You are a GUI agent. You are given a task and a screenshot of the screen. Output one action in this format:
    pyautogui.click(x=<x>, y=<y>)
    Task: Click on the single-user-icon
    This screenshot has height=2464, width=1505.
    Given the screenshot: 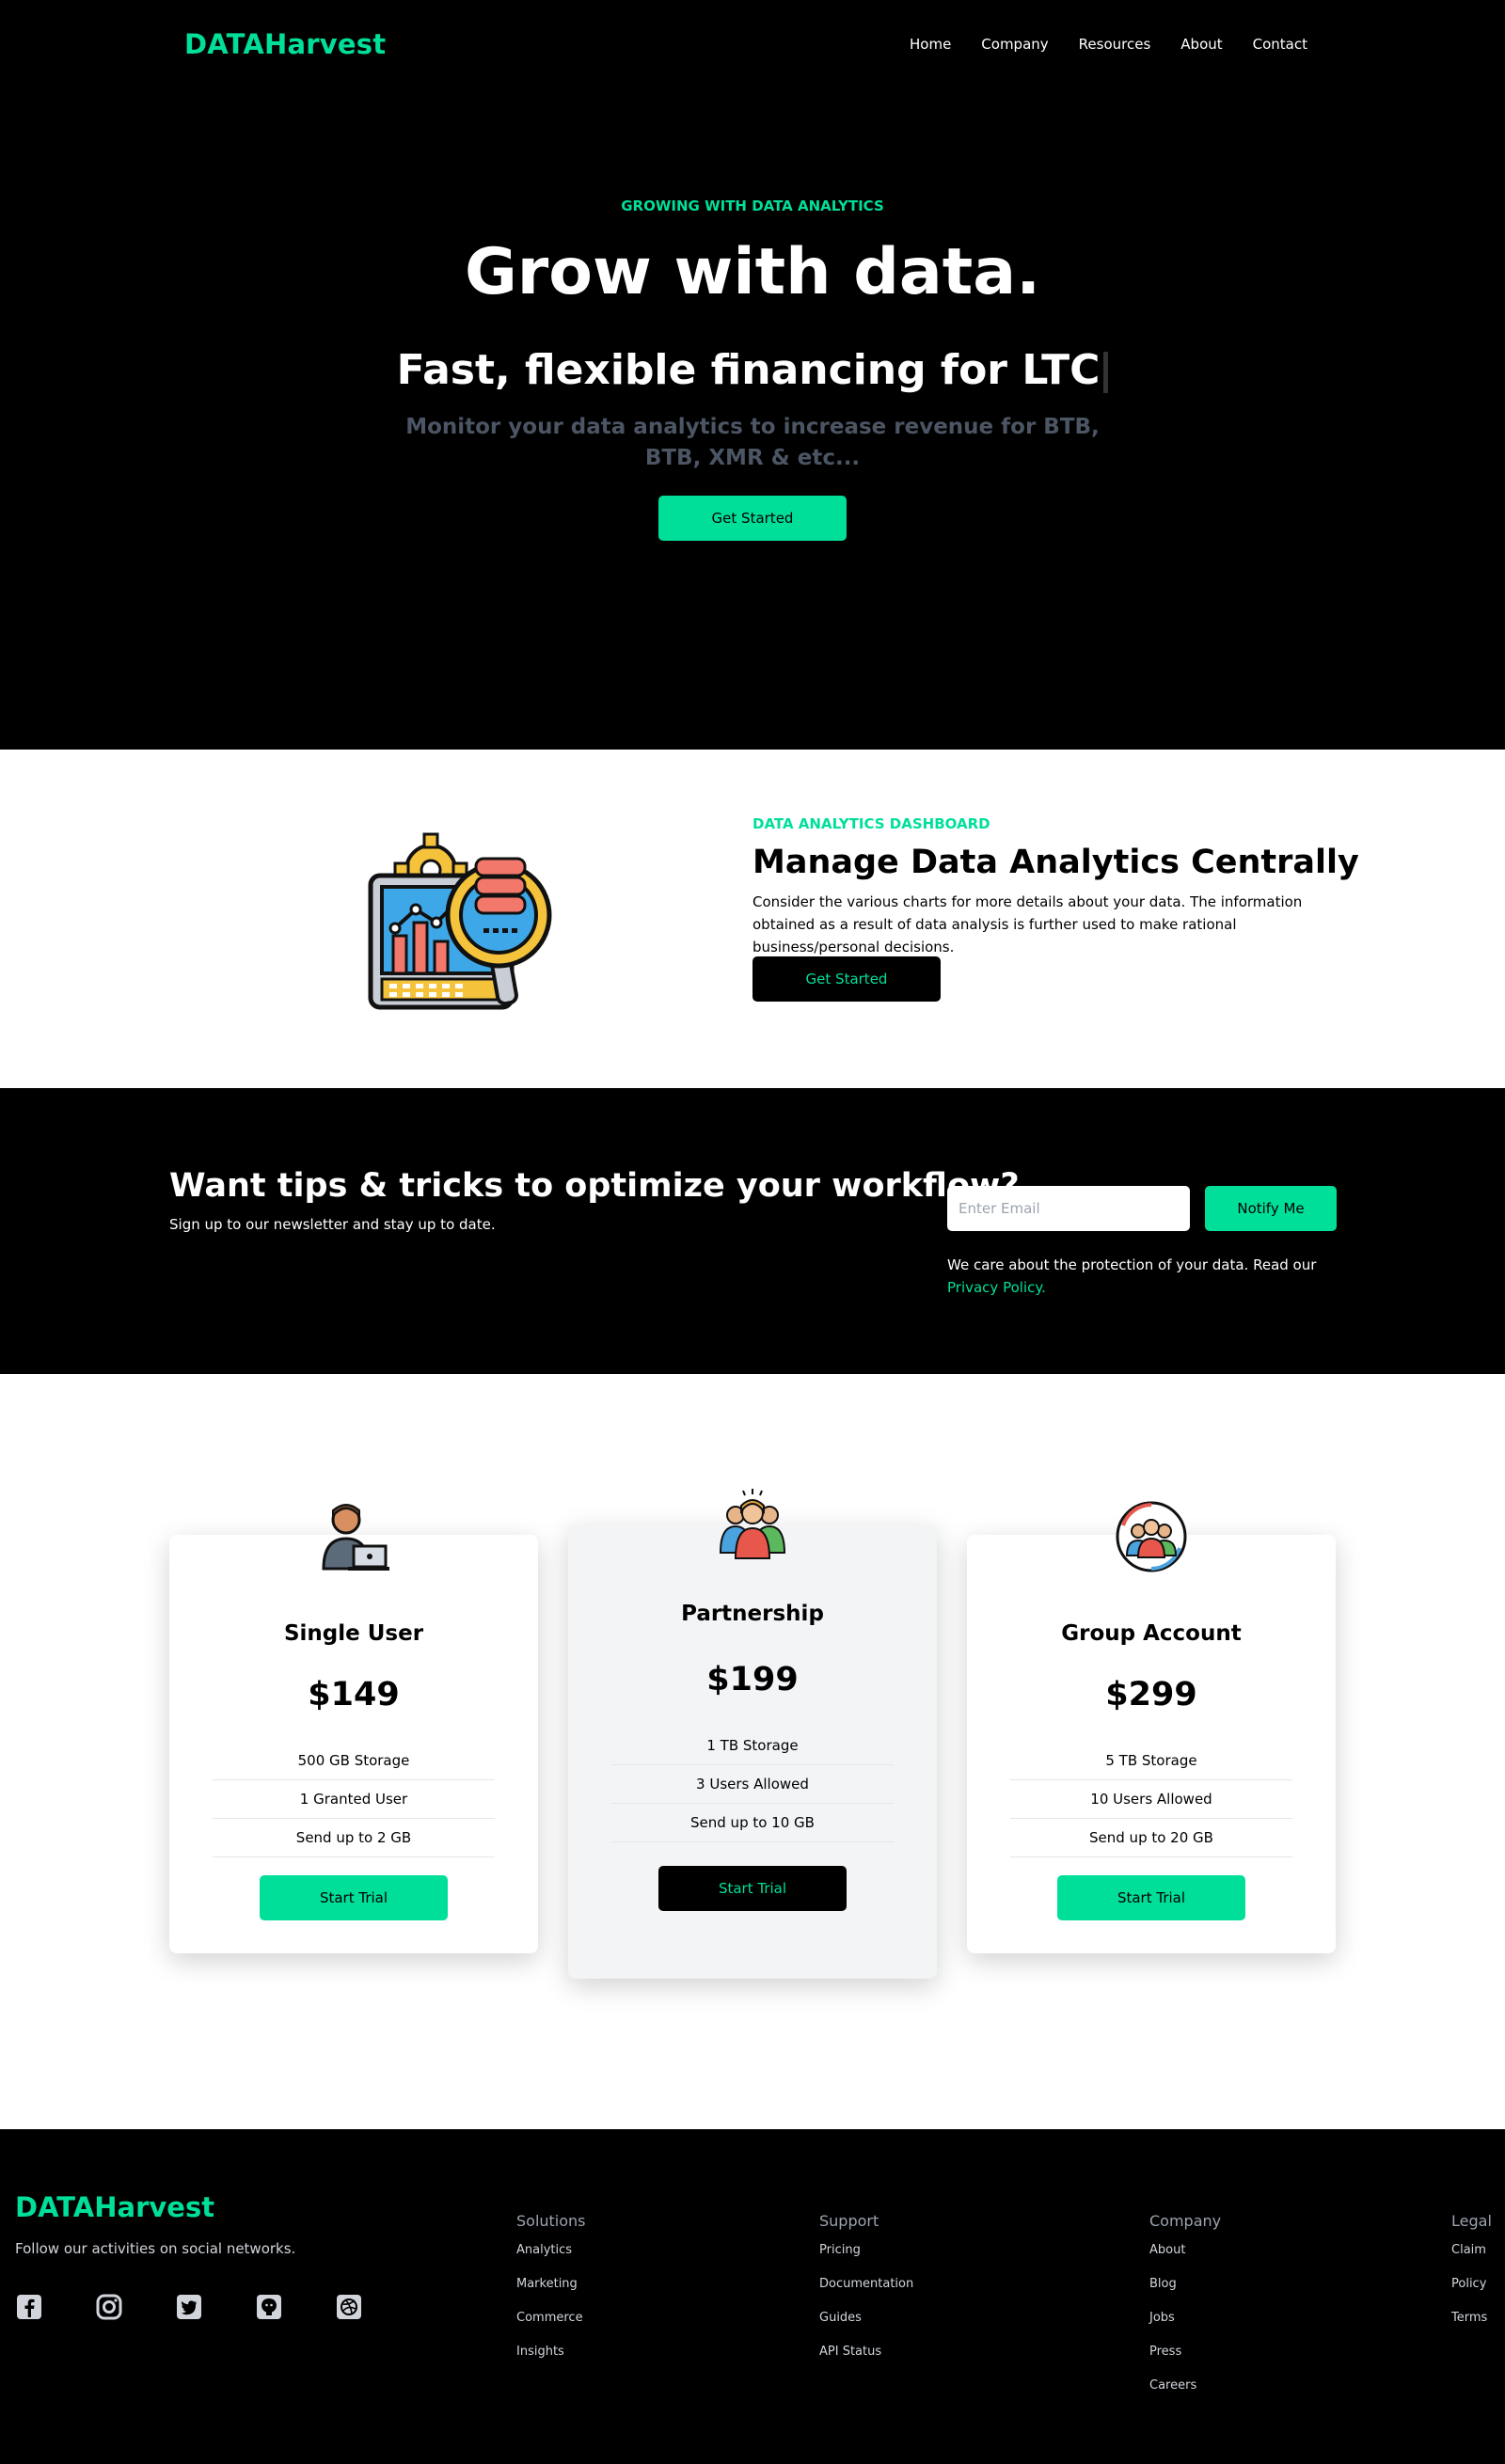 What is the action you would take?
    pyautogui.click(x=356, y=1537)
    